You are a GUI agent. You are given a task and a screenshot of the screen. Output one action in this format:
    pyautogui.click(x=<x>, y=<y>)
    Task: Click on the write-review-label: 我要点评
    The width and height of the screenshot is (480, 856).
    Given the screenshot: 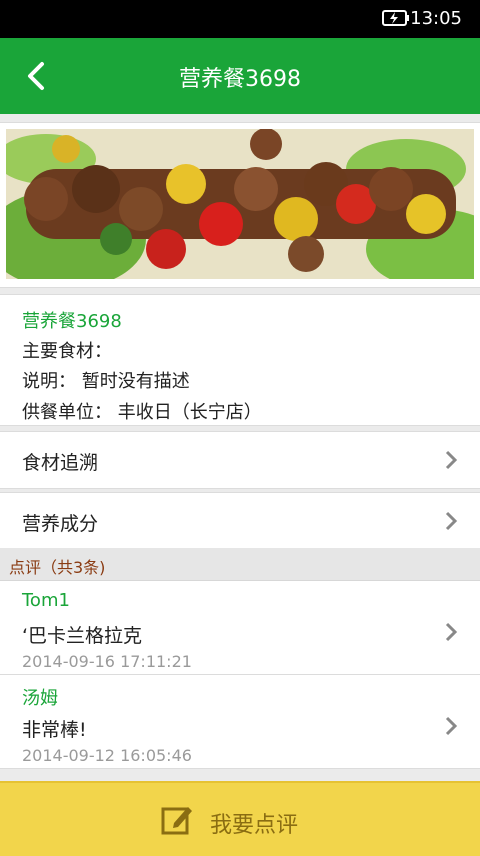 What is the action you would take?
    pyautogui.click(x=254, y=825)
    